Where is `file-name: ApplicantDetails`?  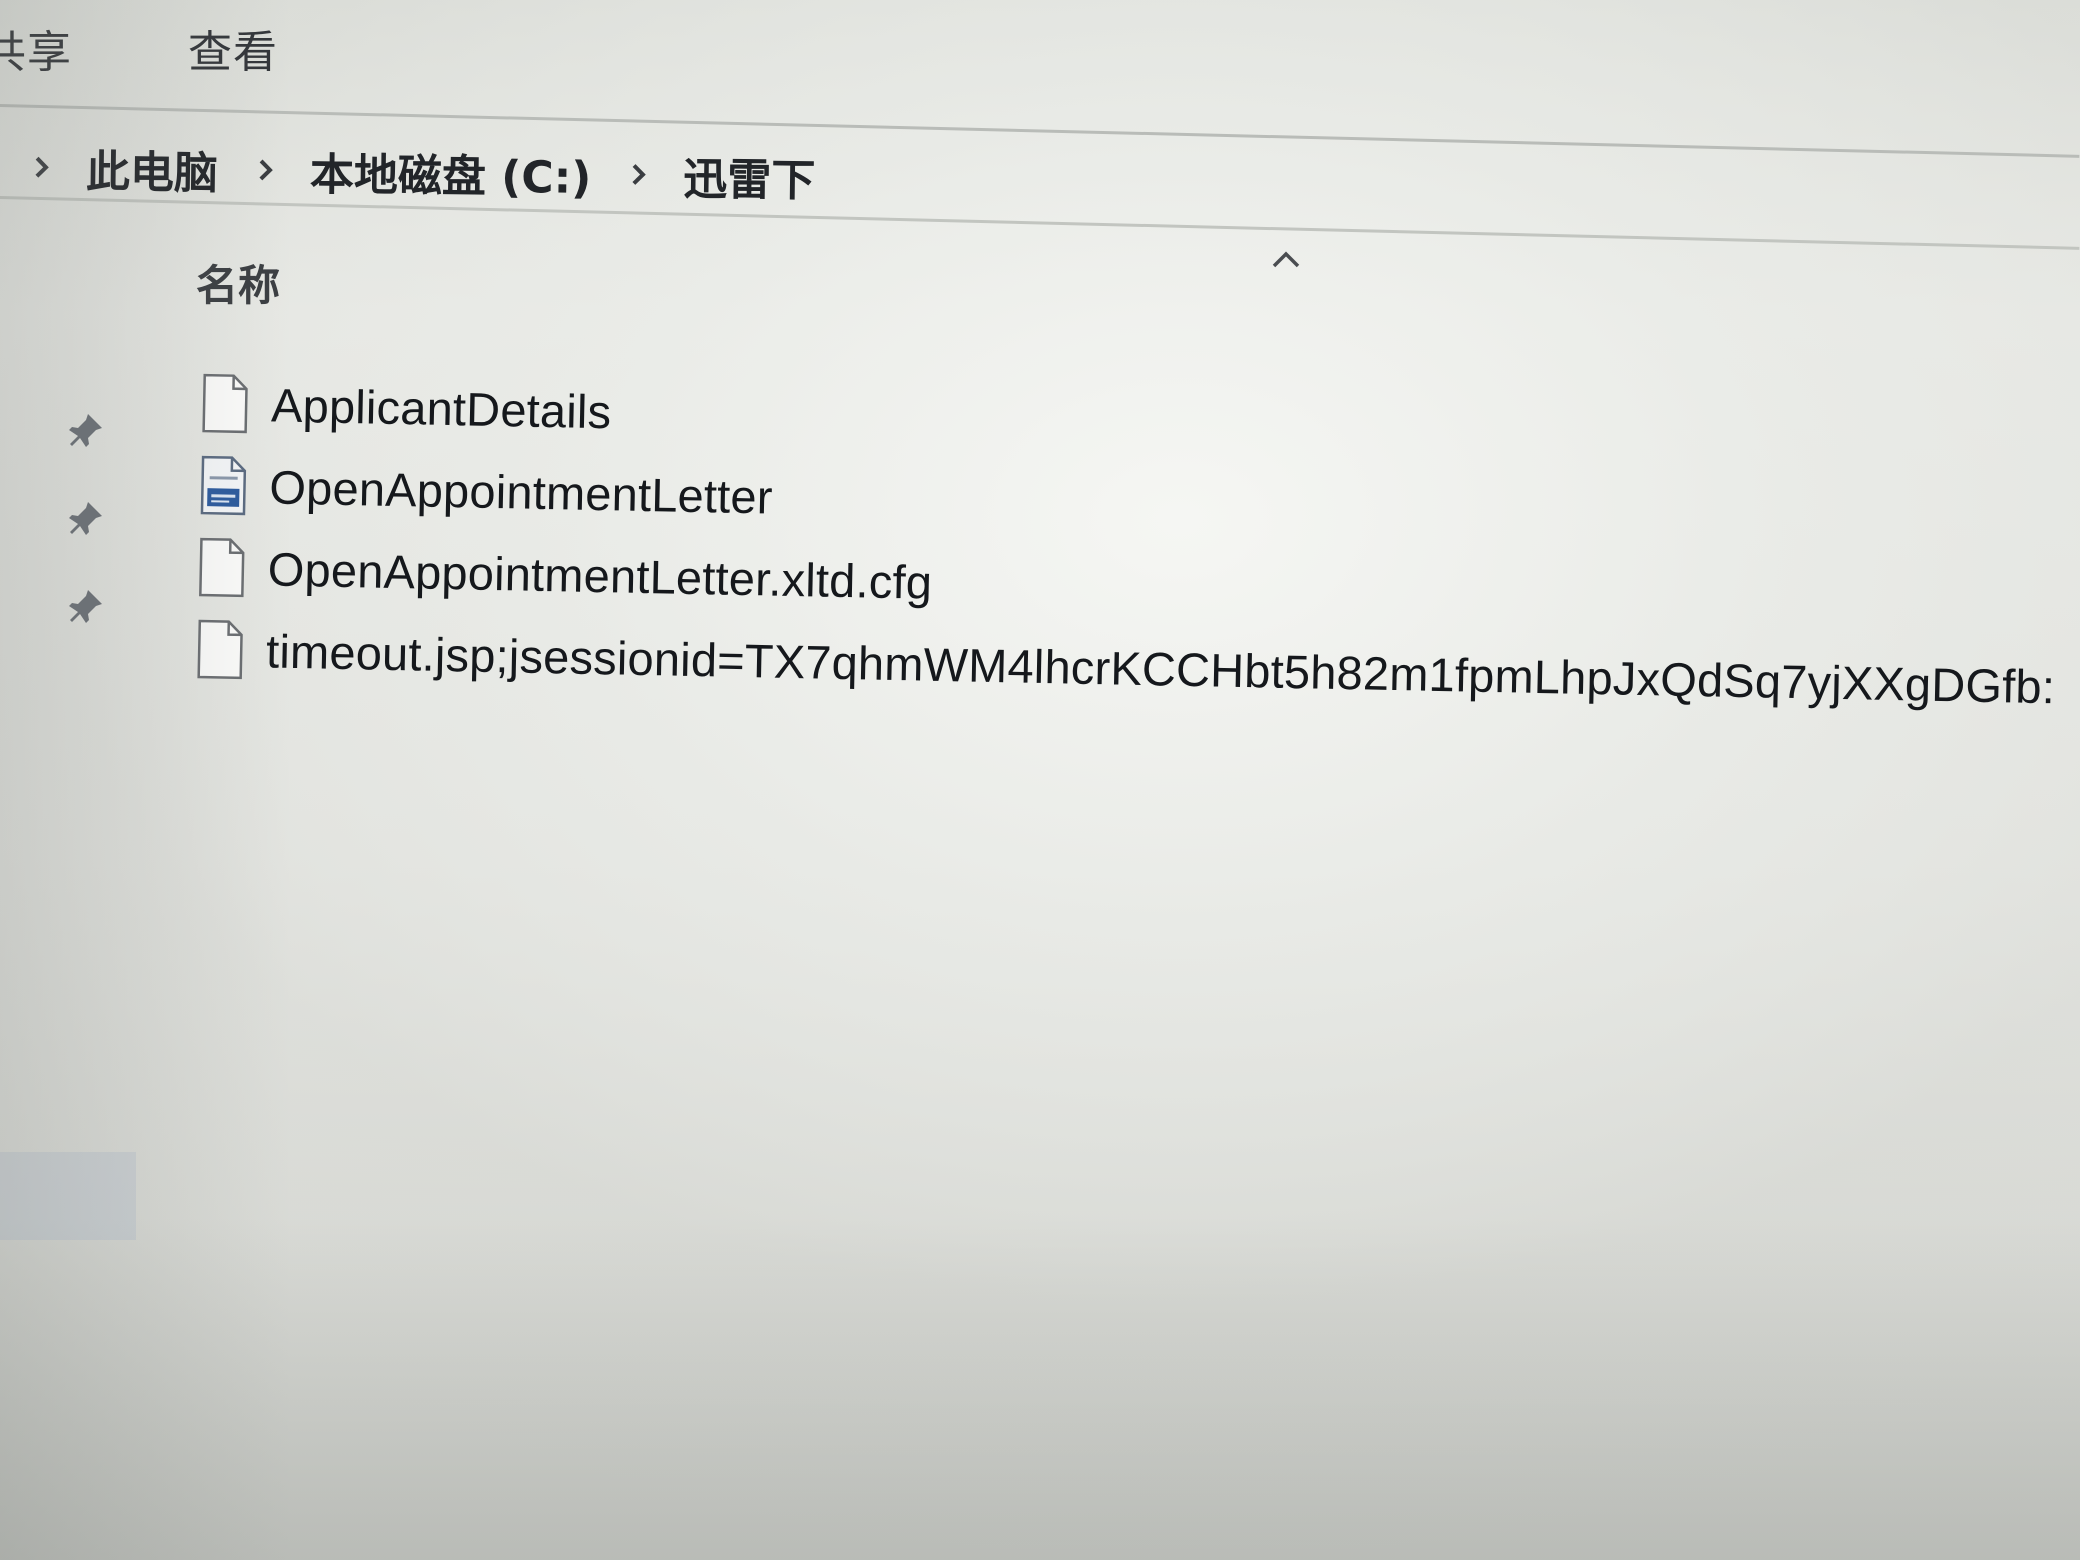
file-name: ApplicantDetails is located at coordinates (441, 407).